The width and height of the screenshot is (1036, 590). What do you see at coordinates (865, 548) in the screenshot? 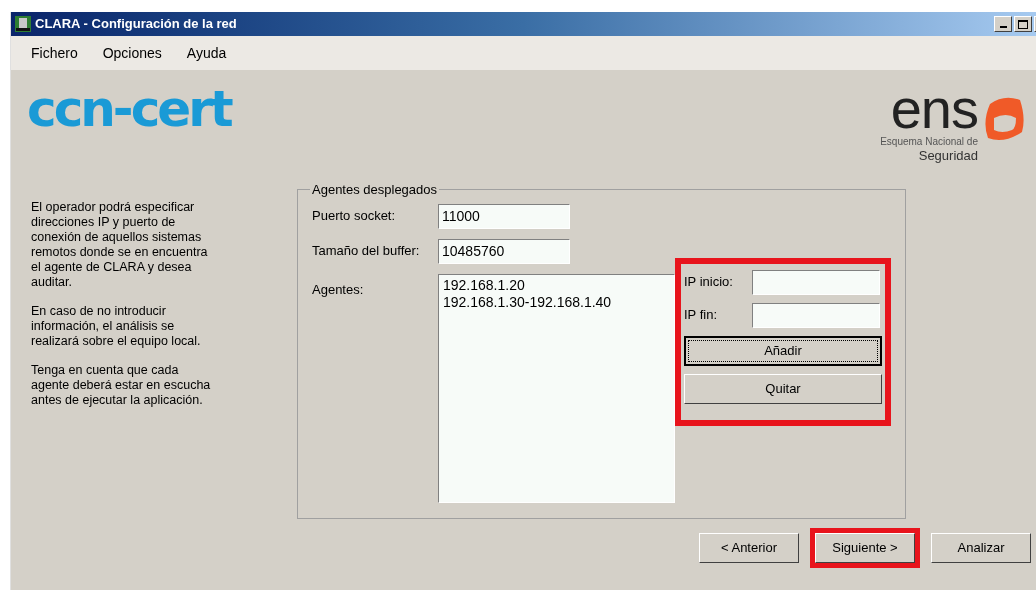
I see `nav-button: Siguiente >` at bounding box center [865, 548].